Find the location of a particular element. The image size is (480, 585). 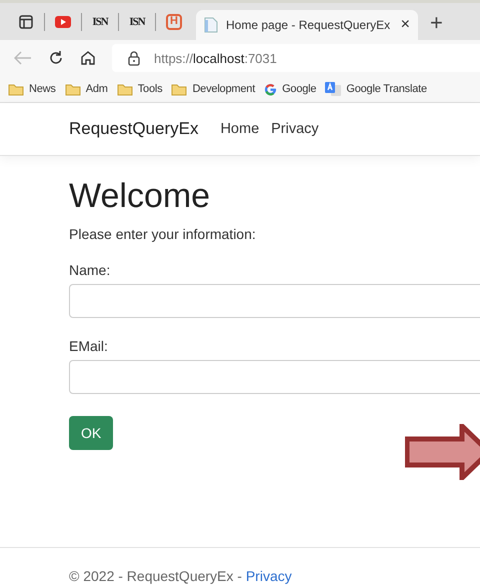

tab-title: Home page - RequestQueryEx is located at coordinates (309, 25).